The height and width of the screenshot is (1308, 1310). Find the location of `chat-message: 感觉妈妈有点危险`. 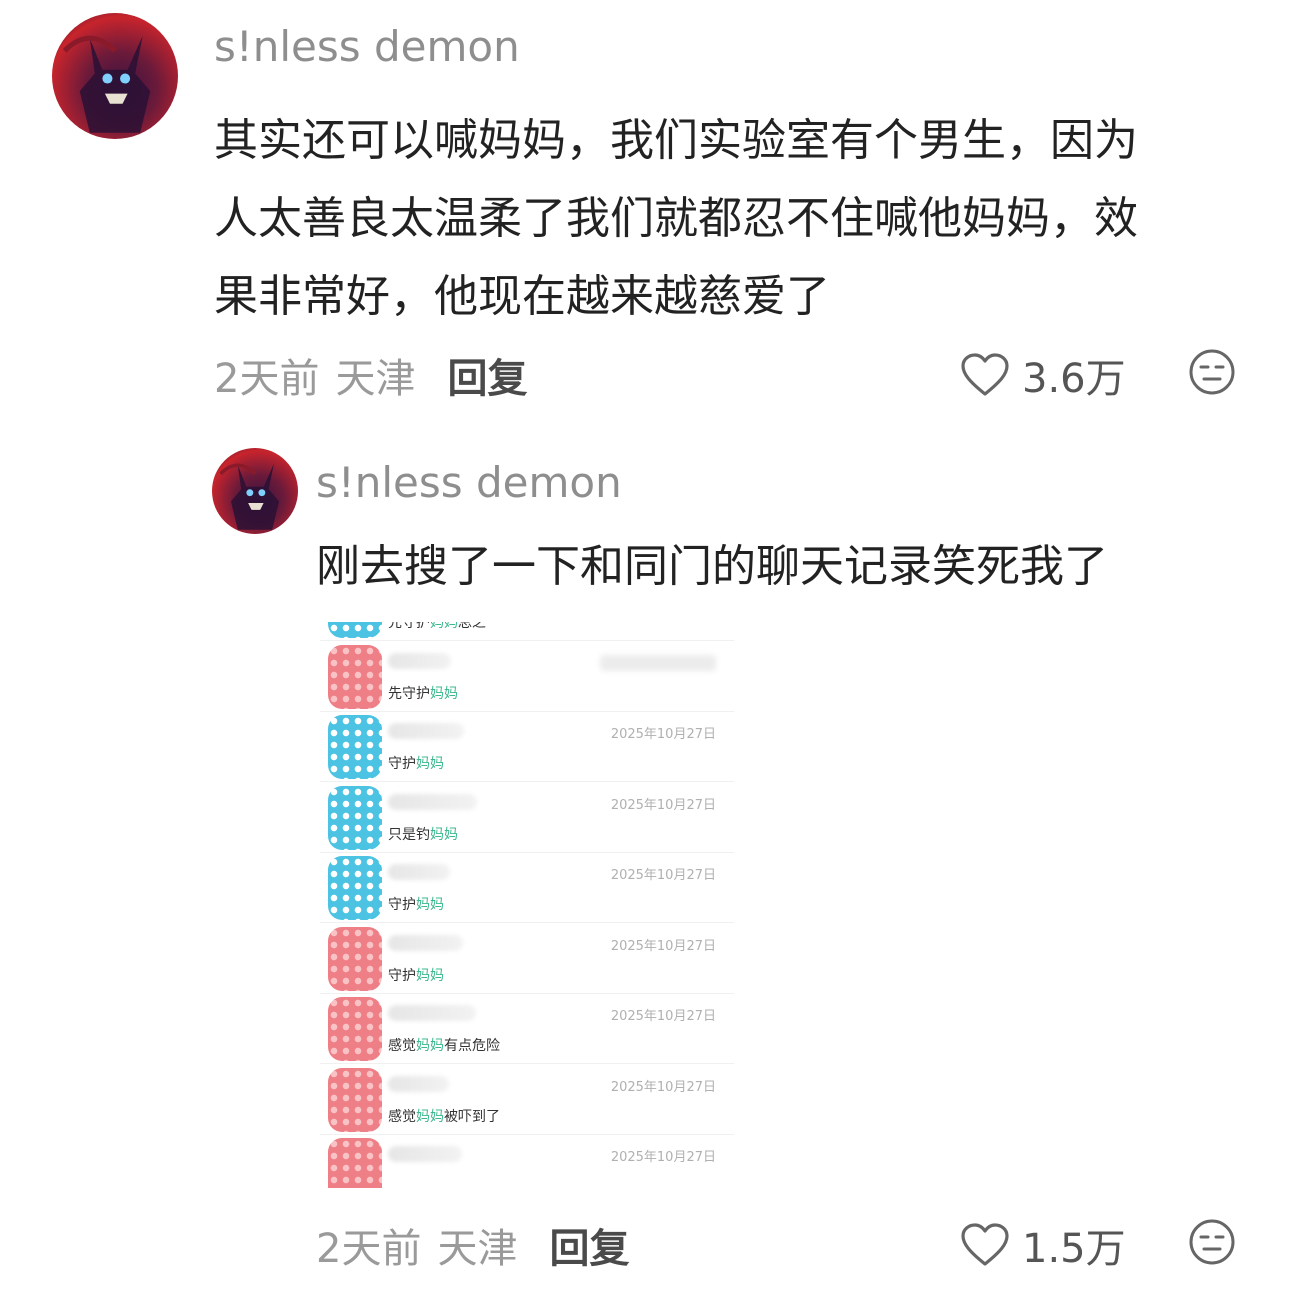

chat-message: 感觉妈妈有点危险 is located at coordinates (444, 1045).